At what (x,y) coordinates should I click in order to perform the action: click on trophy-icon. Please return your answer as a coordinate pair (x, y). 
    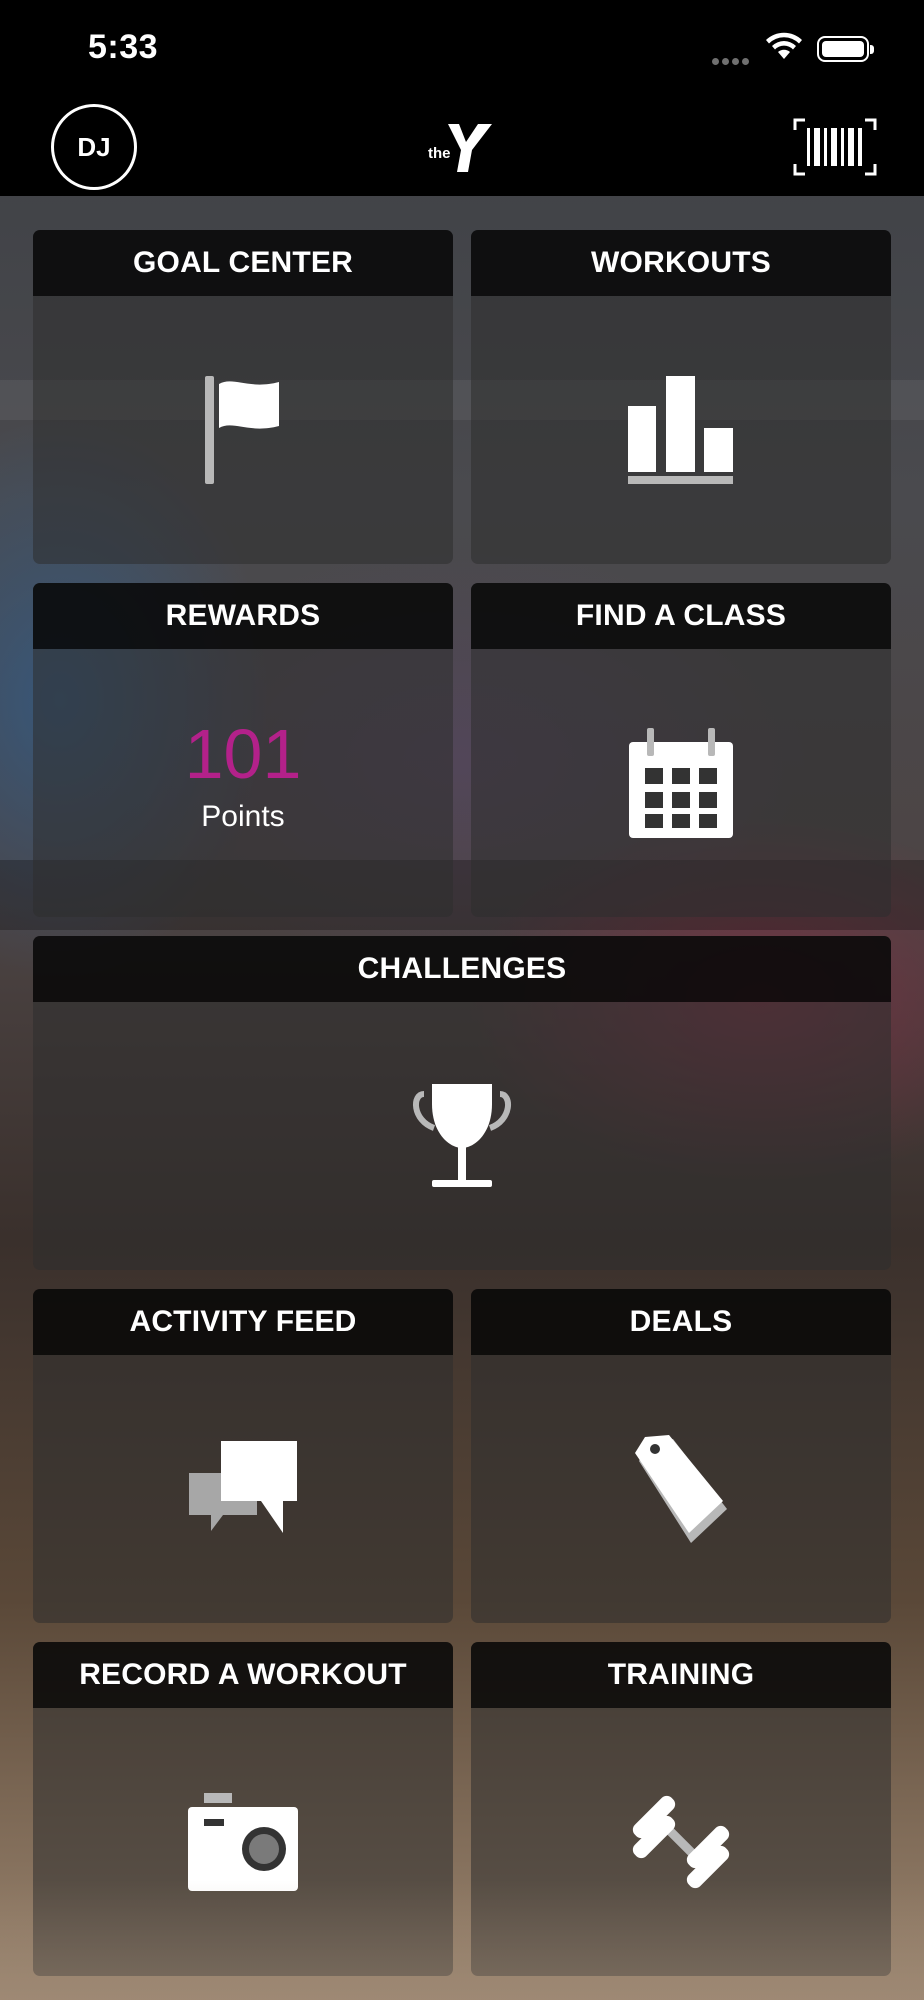
    Looking at the image, I should click on (462, 1135).